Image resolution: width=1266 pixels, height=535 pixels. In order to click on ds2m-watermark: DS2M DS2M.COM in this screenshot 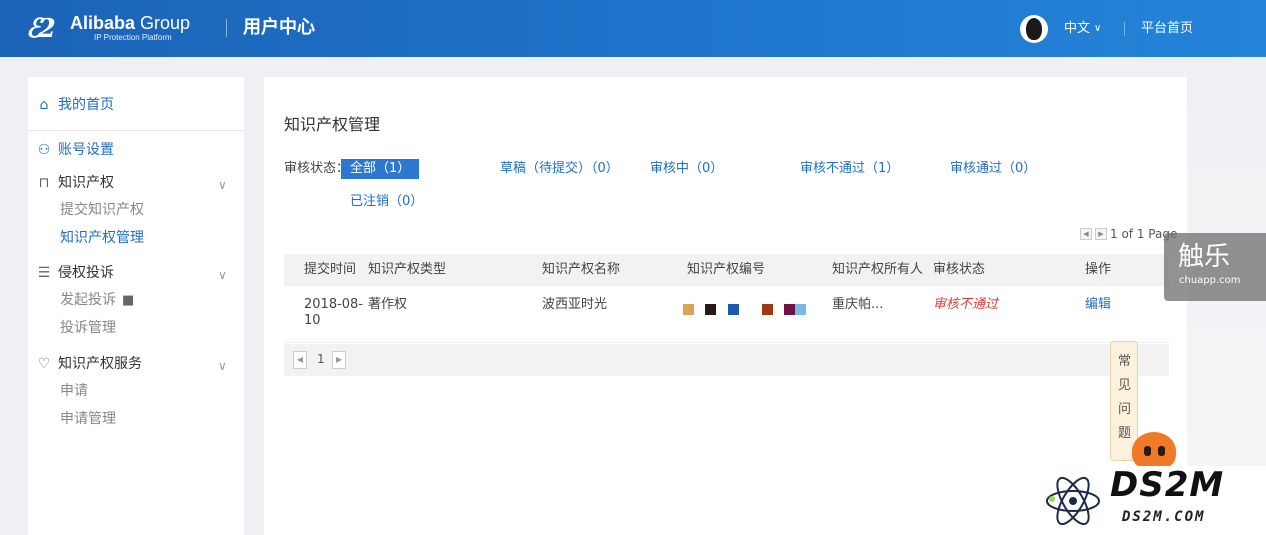, I will do `click(1153, 500)`.